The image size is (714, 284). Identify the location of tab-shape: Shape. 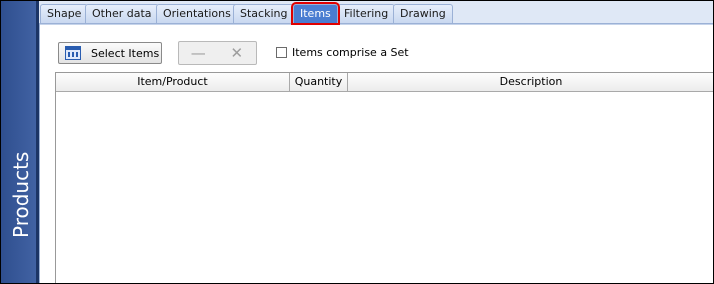
(64, 13).